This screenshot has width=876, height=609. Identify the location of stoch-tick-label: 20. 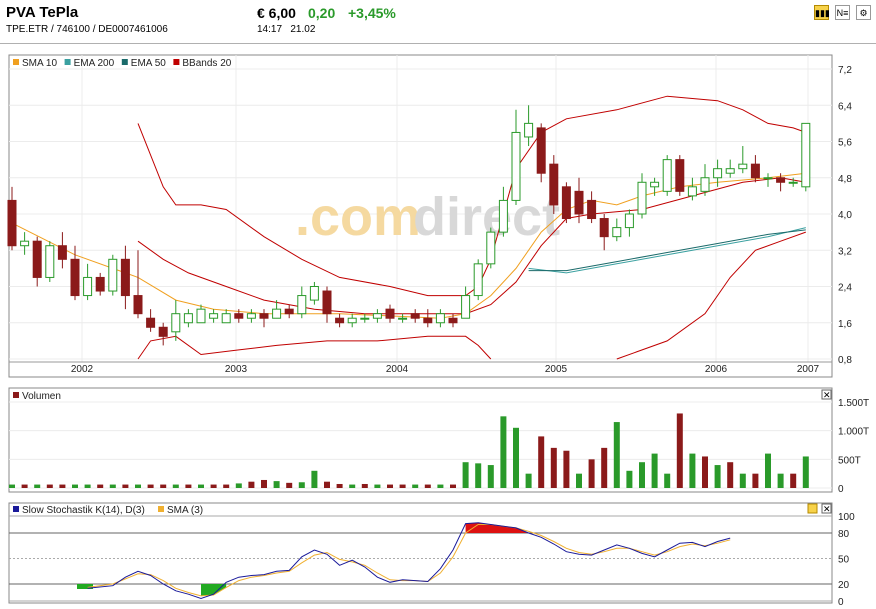
(844, 585).